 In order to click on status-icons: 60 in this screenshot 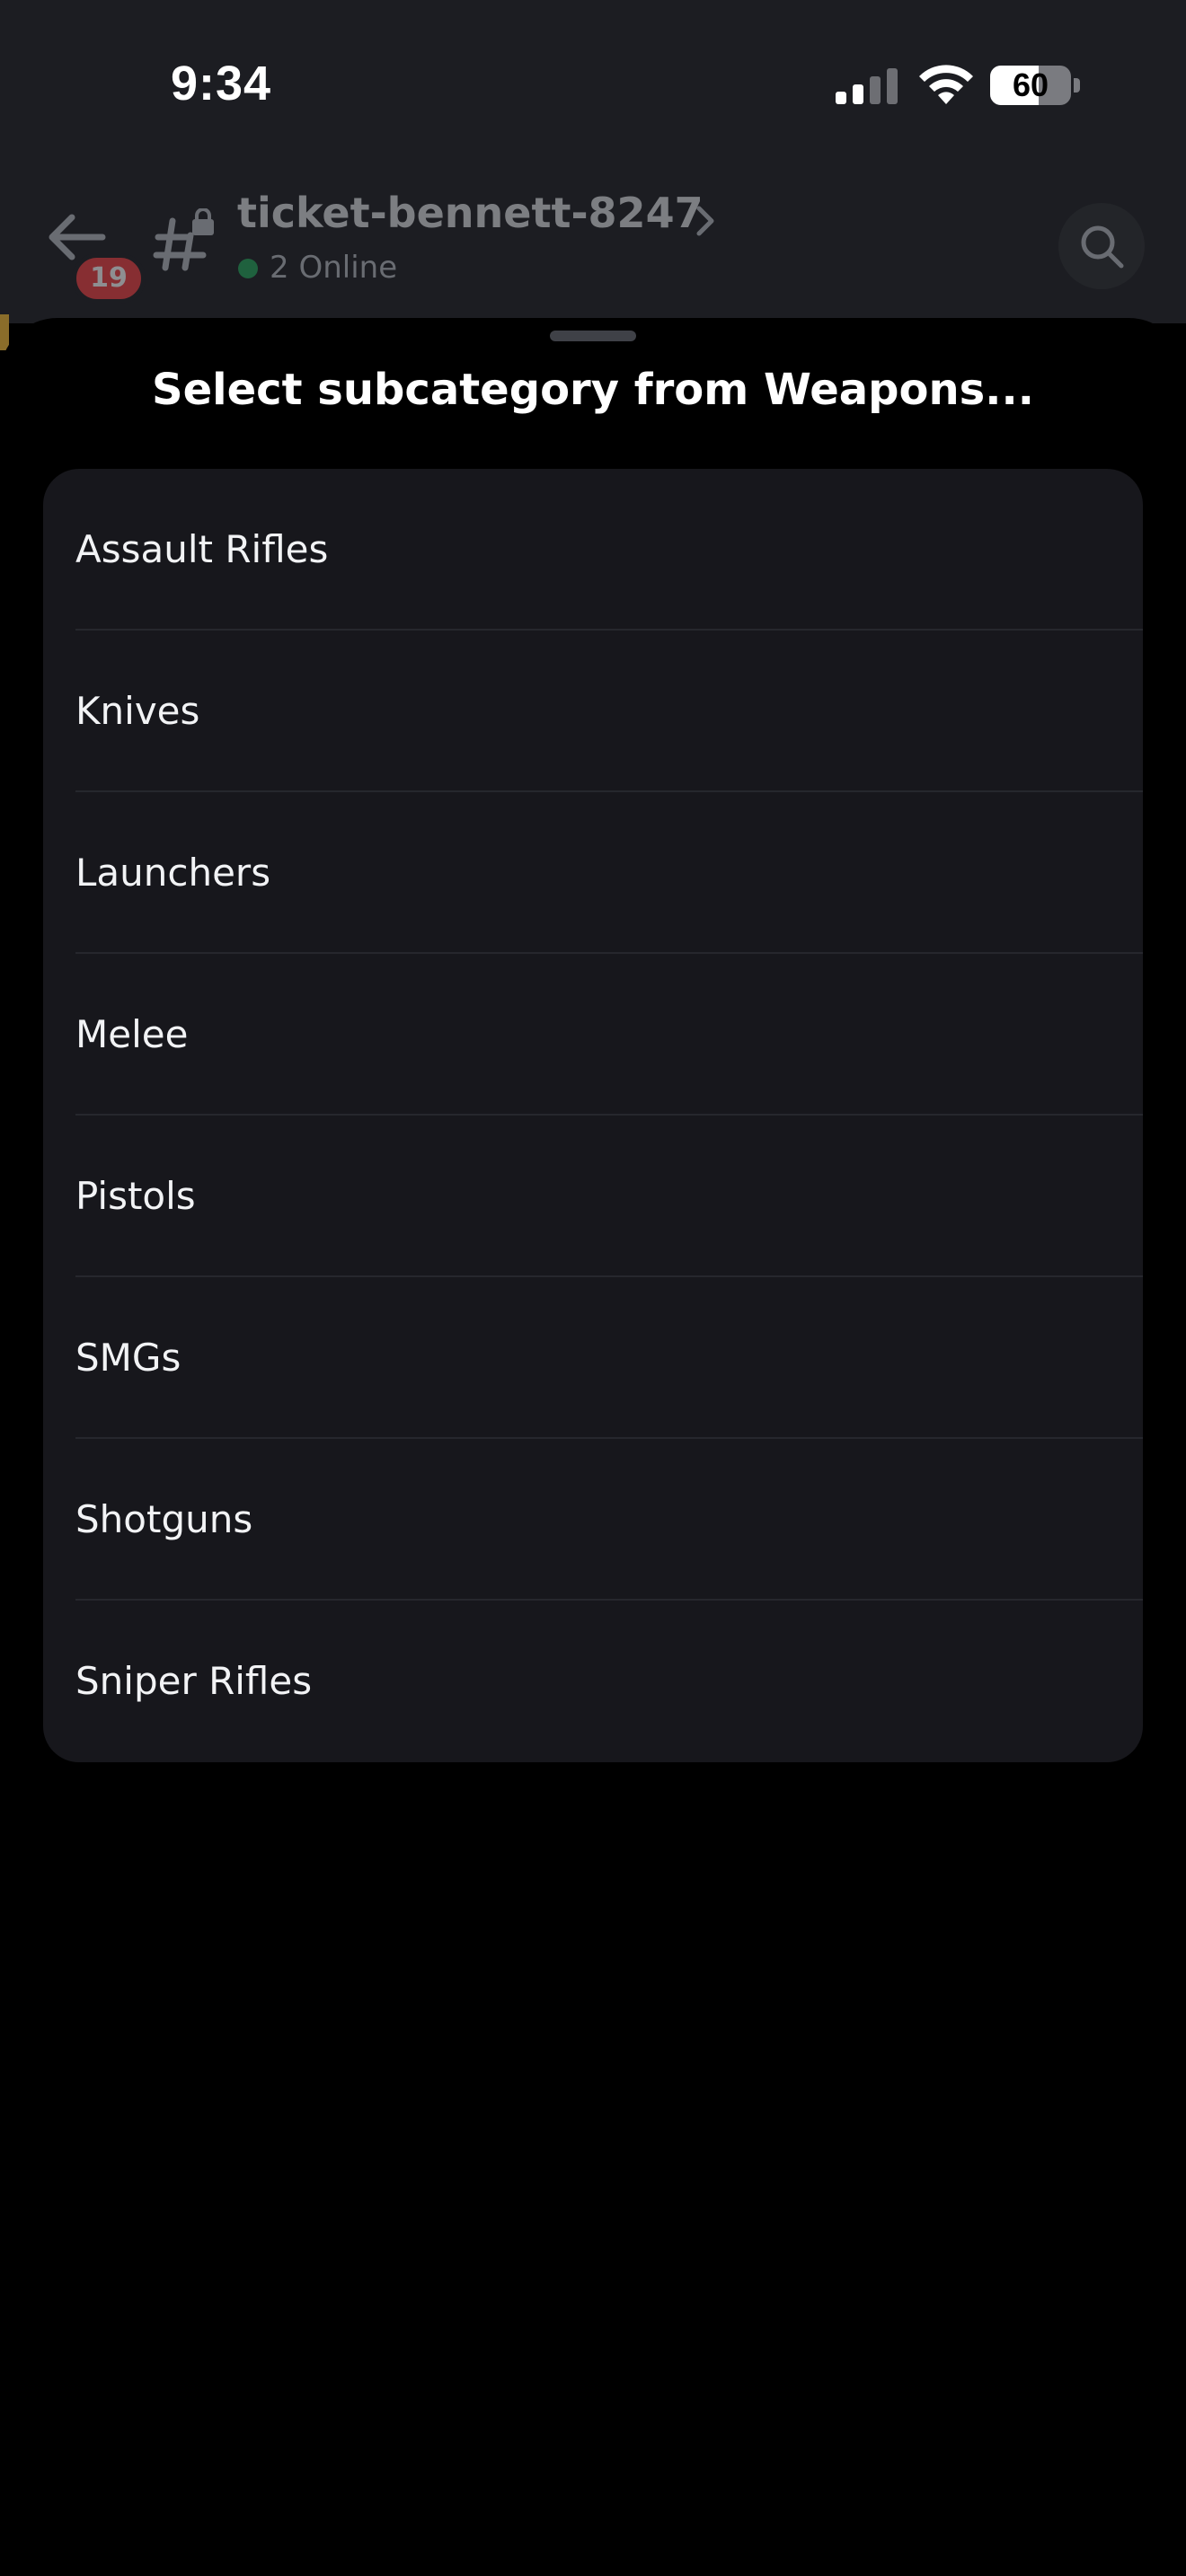, I will do `click(961, 85)`.